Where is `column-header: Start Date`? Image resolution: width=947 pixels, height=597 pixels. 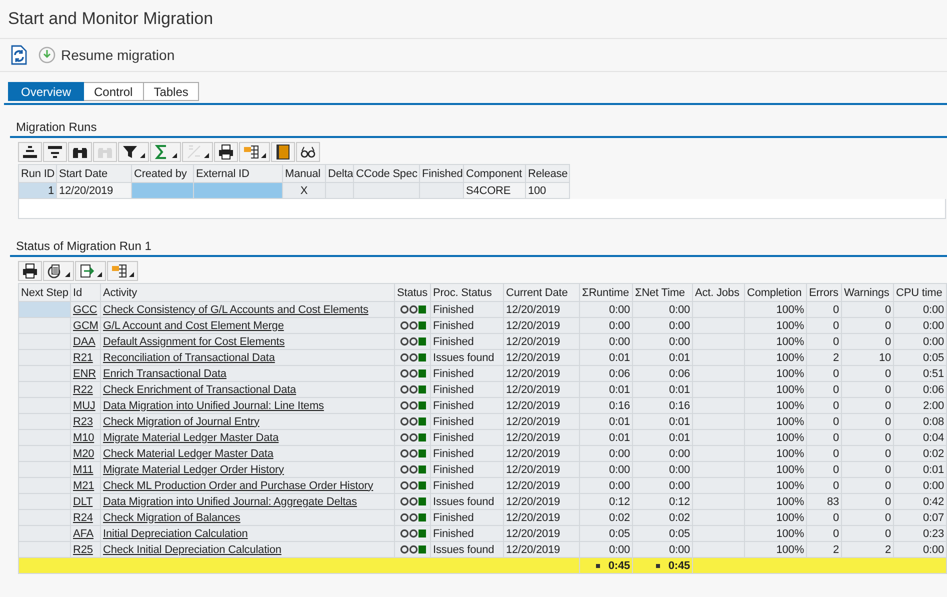
column-header: Start Date is located at coordinates (94, 173).